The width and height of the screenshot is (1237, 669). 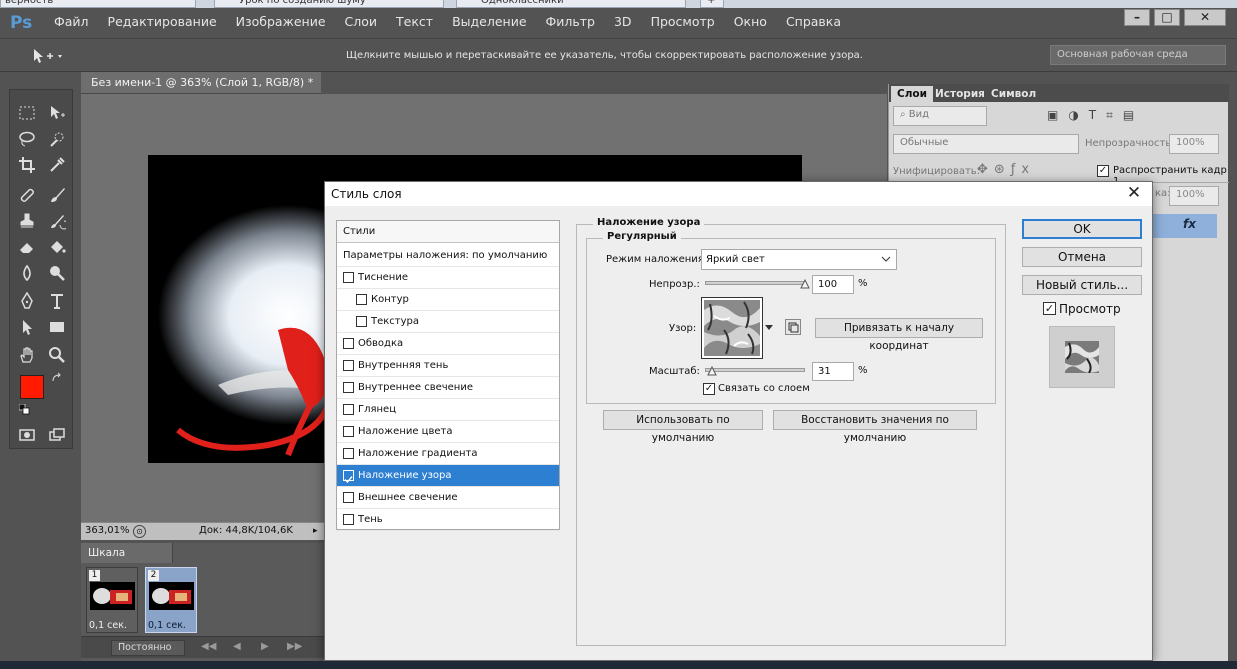 I want to click on tab-character: Символ, so click(x=1013, y=94).